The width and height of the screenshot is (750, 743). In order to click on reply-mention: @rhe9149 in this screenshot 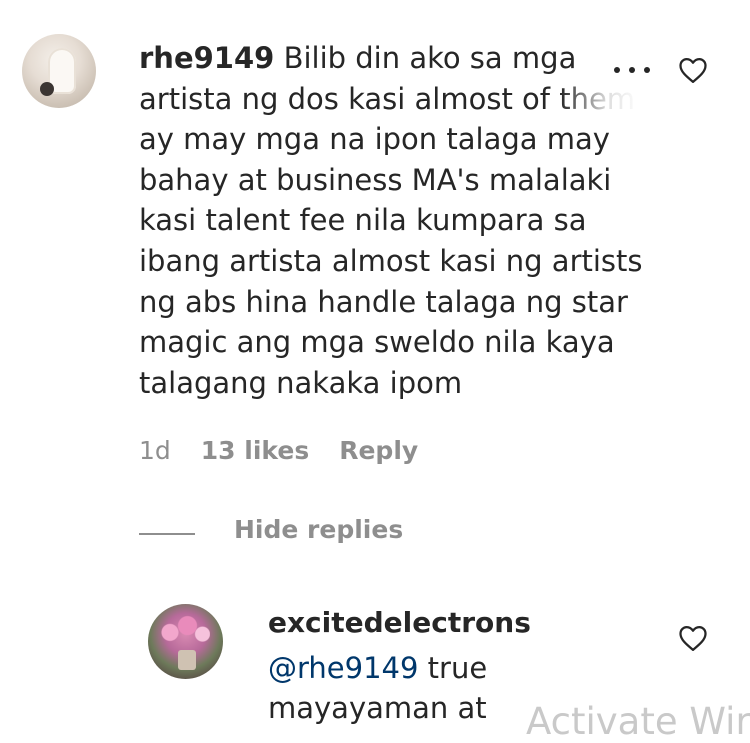, I will do `click(343, 668)`.